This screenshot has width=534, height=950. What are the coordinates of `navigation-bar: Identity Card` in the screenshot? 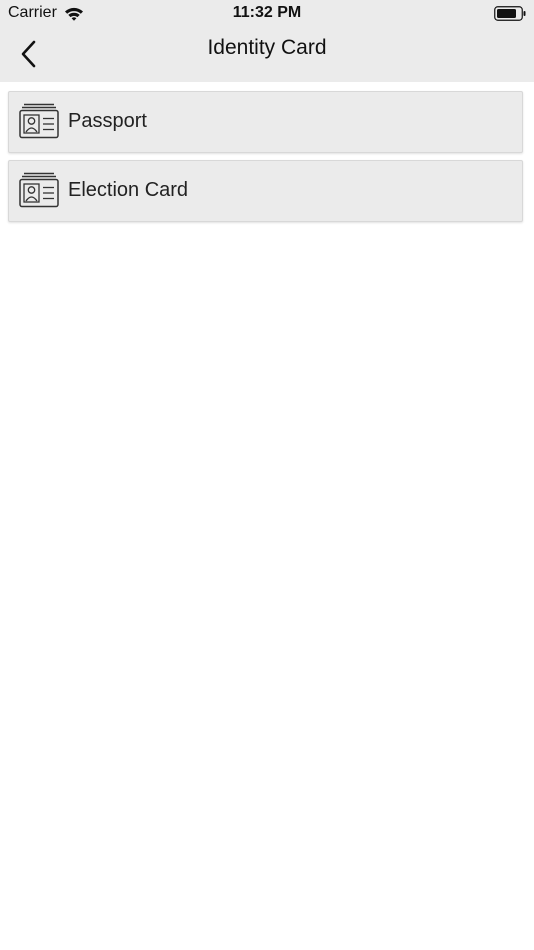 It's located at (267, 55).